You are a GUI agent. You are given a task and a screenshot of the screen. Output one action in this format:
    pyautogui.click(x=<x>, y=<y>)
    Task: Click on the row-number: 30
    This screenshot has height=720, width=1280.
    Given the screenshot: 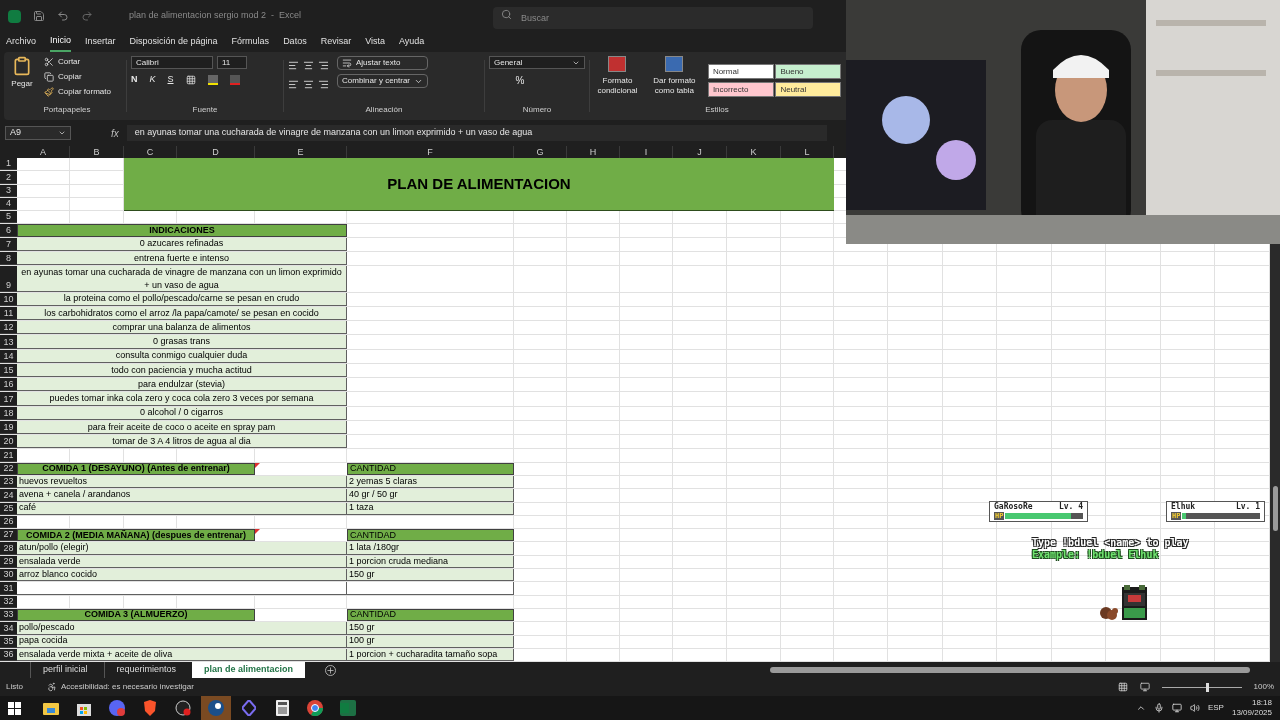 What is the action you would take?
    pyautogui.click(x=8, y=575)
    